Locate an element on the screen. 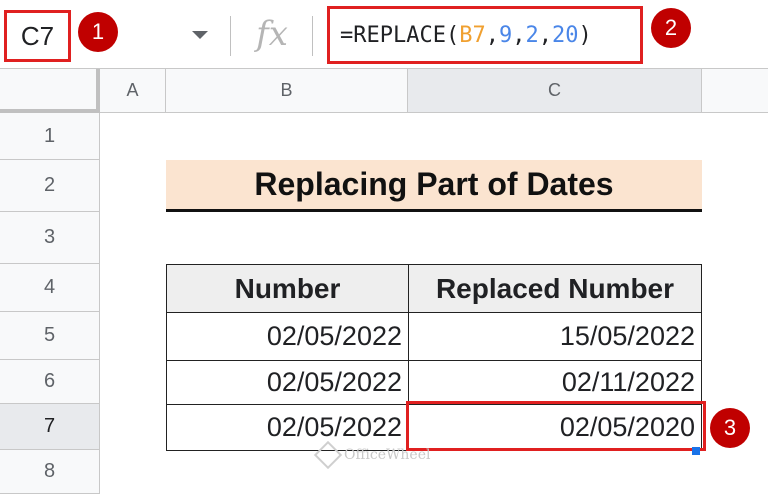 Image resolution: width=768 pixels, height=494 pixels. formula-input: =REPLACE(B7, 9, 2, 20) is located at coordinates (485, 35).